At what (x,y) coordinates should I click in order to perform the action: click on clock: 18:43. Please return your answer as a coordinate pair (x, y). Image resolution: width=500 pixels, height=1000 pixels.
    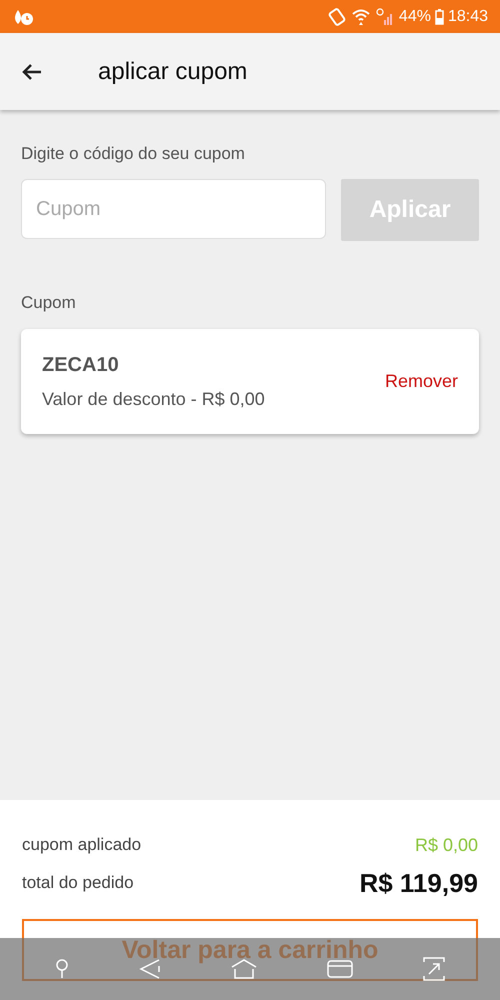
    Looking at the image, I should click on (468, 17).